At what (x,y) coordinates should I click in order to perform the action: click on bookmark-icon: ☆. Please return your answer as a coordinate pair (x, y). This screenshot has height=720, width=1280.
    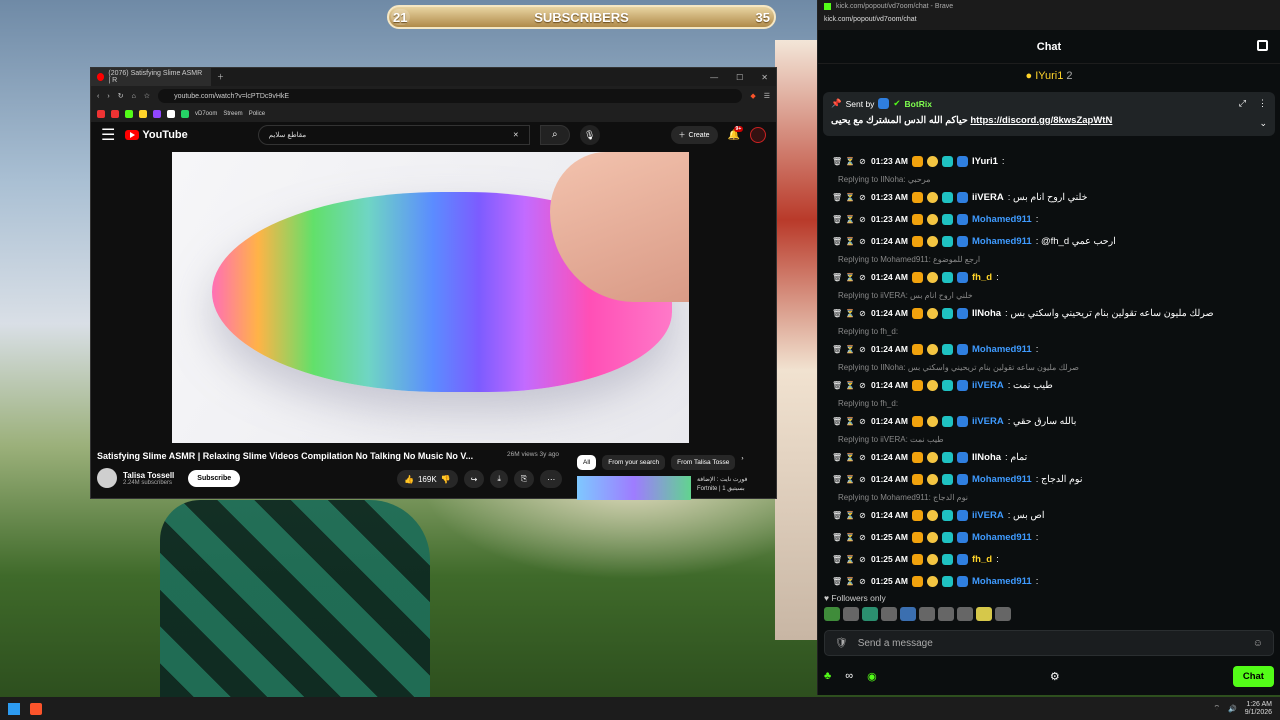
    Looking at the image, I should click on (147, 96).